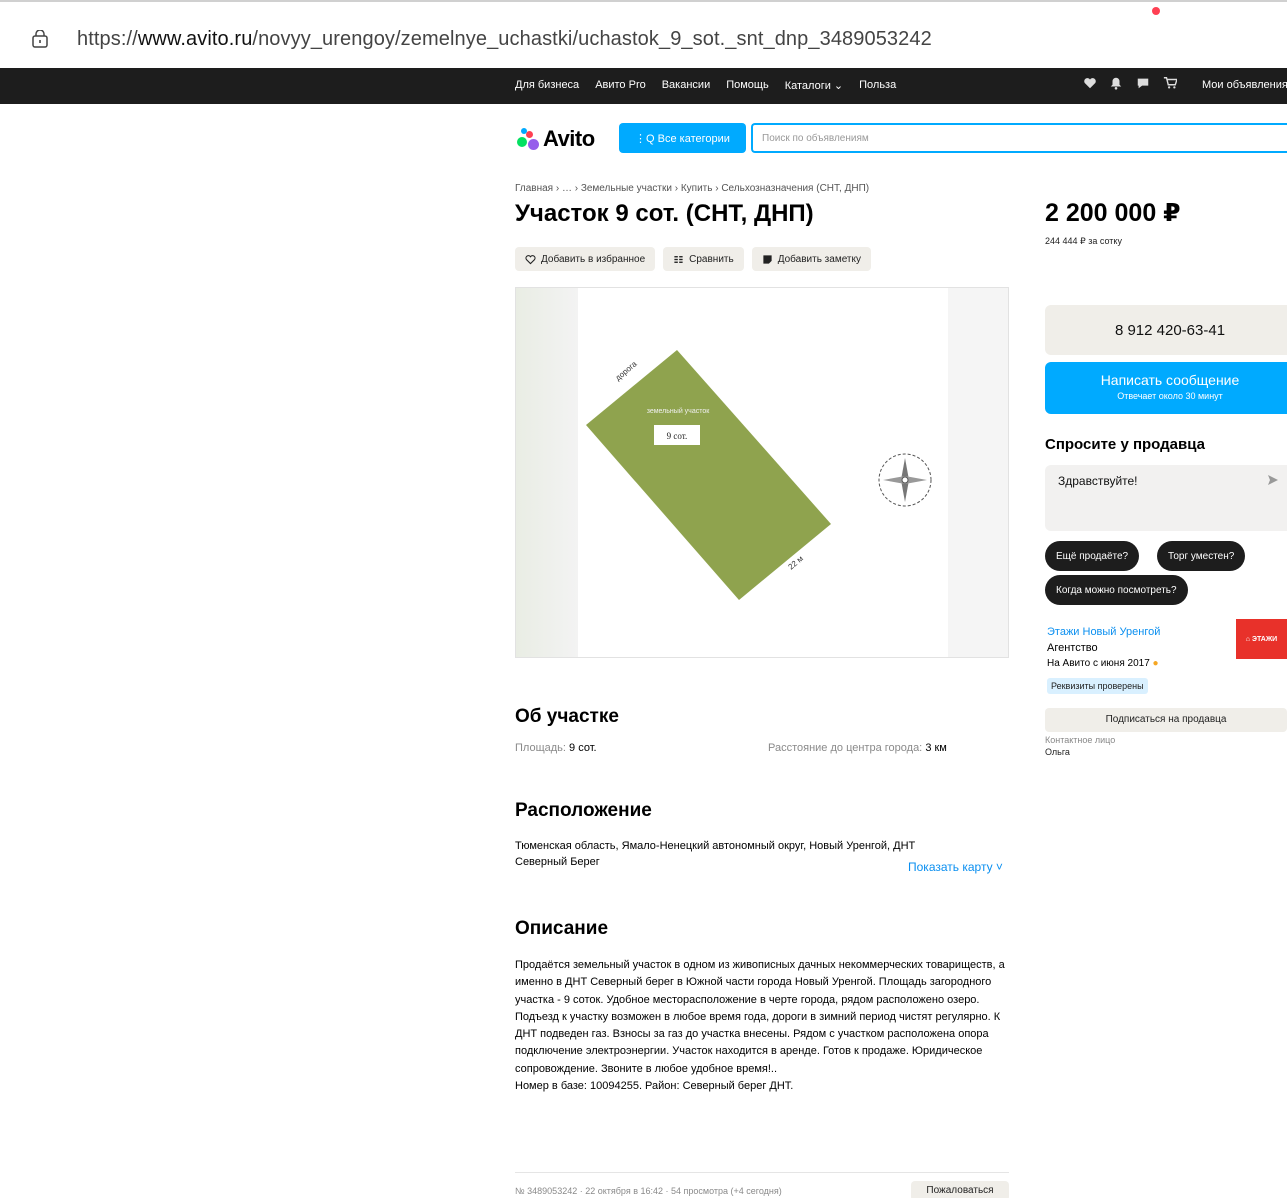 The image size is (1287, 1198). Describe the element at coordinates (530, 259) in the screenshot. I see `heart-outline-icon` at that location.